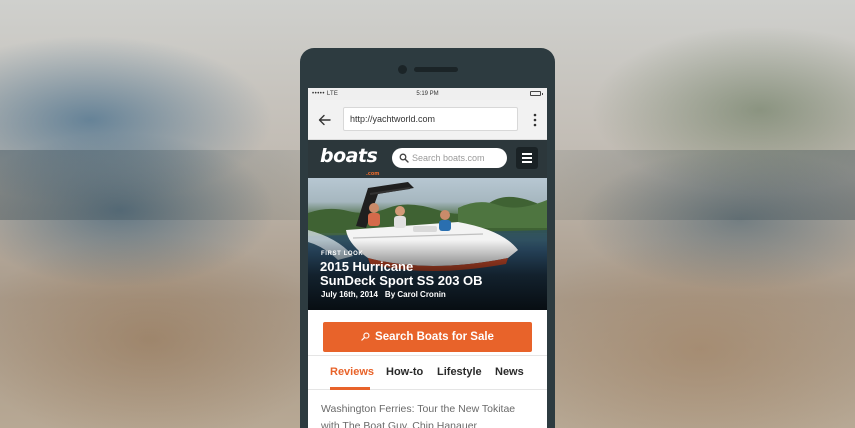 This screenshot has width=855, height=428. I want to click on tab-news: News, so click(509, 372).